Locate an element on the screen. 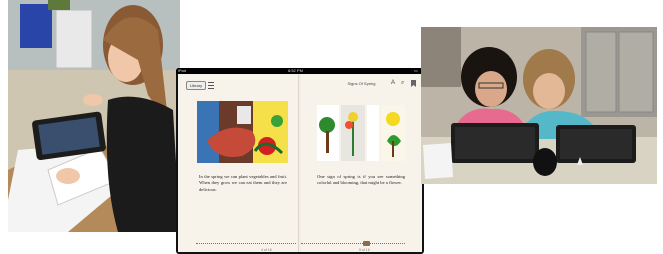 This screenshot has width=663, height=254. table-of-contents-icon is located at coordinates (211, 85).